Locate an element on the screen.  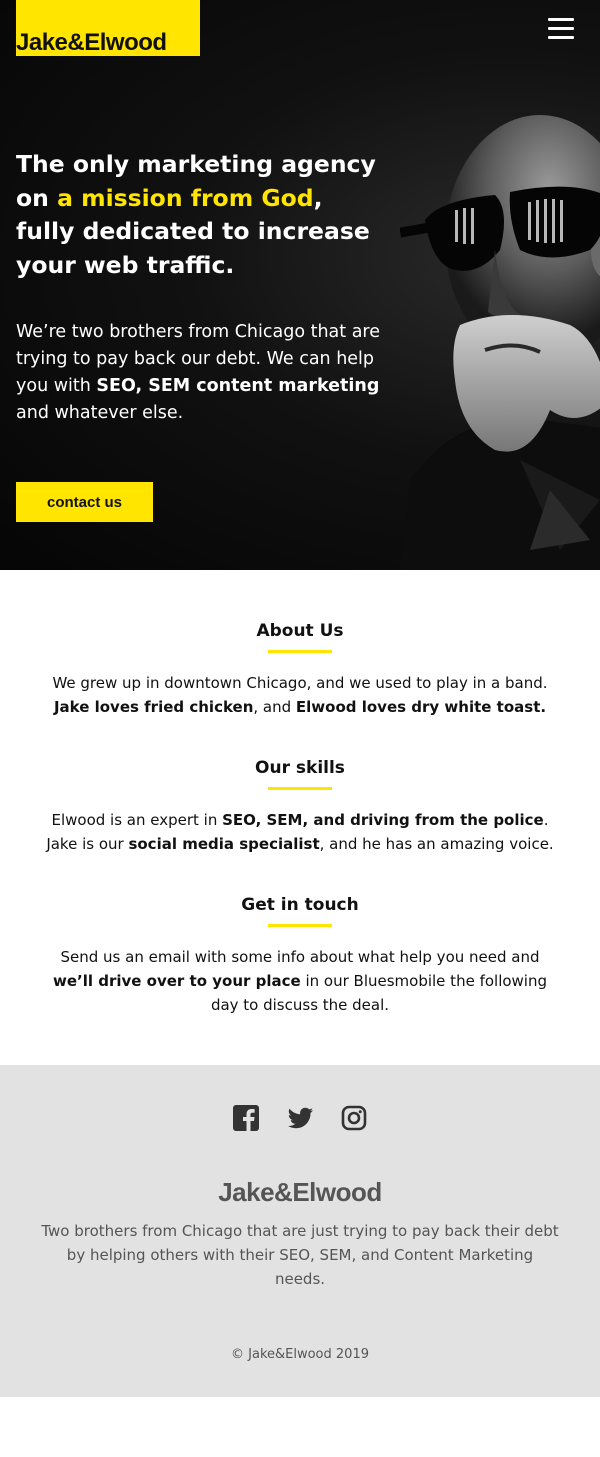
section-title: Get in touch is located at coordinates (300, 905).